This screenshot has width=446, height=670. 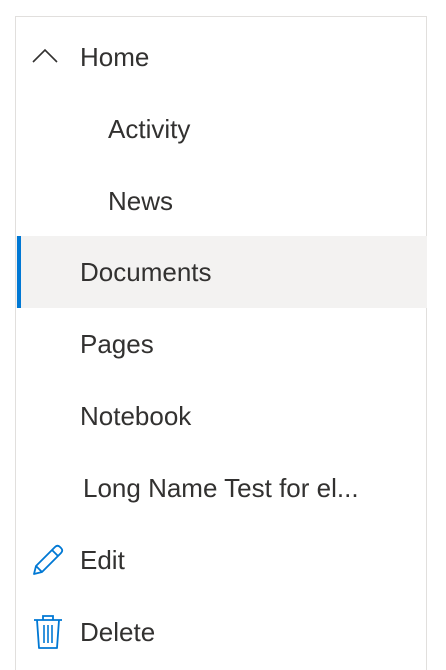 What do you see at coordinates (221, 416) in the screenshot?
I see `nav-item-notebook: Notebook` at bounding box center [221, 416].